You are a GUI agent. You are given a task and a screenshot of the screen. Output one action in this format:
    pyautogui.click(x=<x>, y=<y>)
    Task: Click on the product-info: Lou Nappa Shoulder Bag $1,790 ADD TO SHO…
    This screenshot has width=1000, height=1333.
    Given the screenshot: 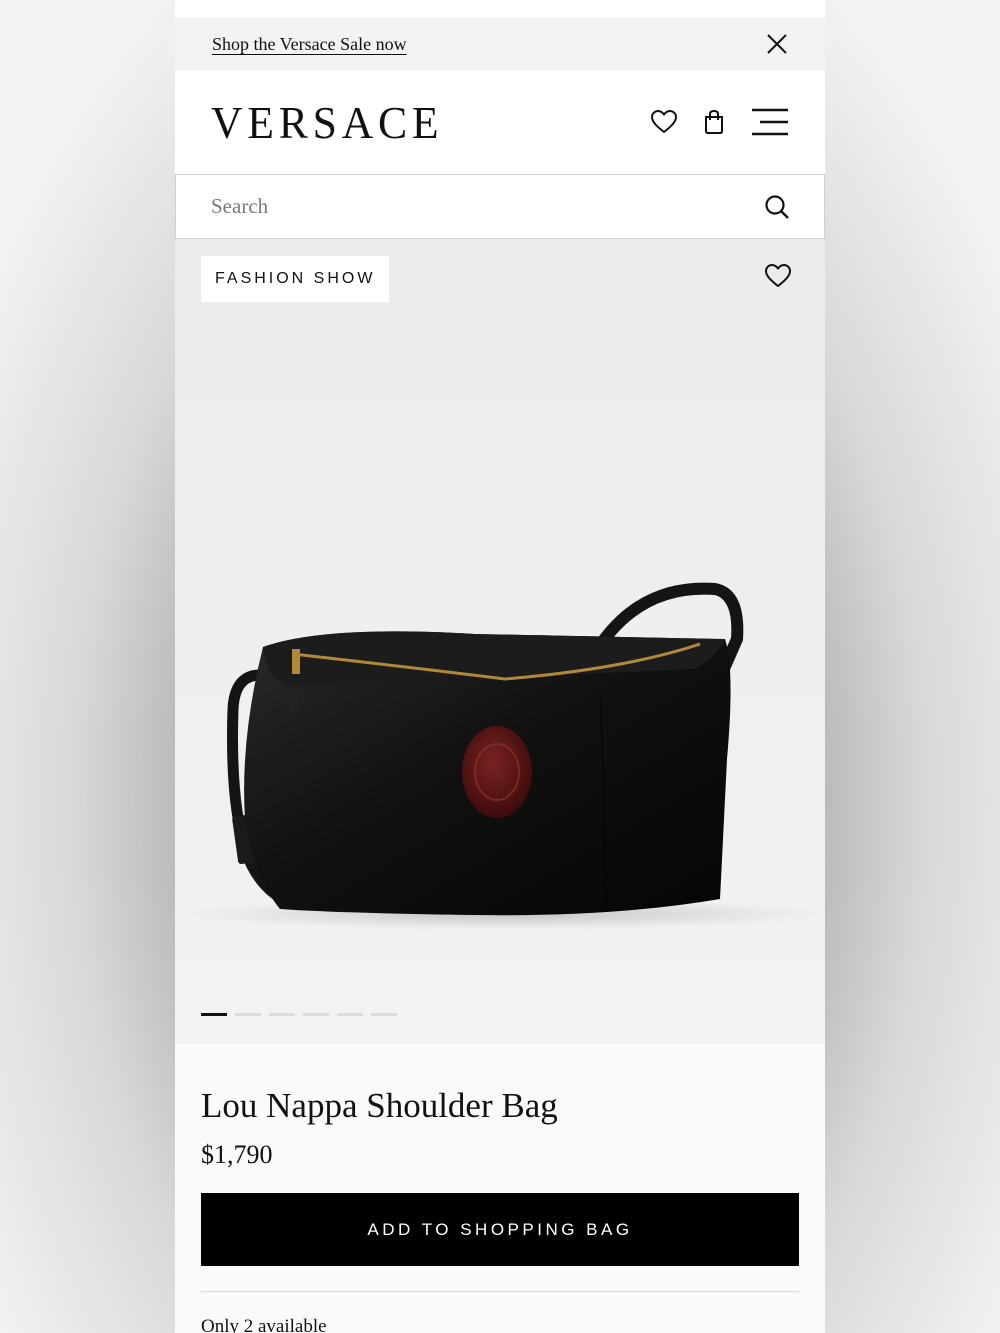 What is the action you would take?
    pyautogui.click(x=500, y=1188)
    